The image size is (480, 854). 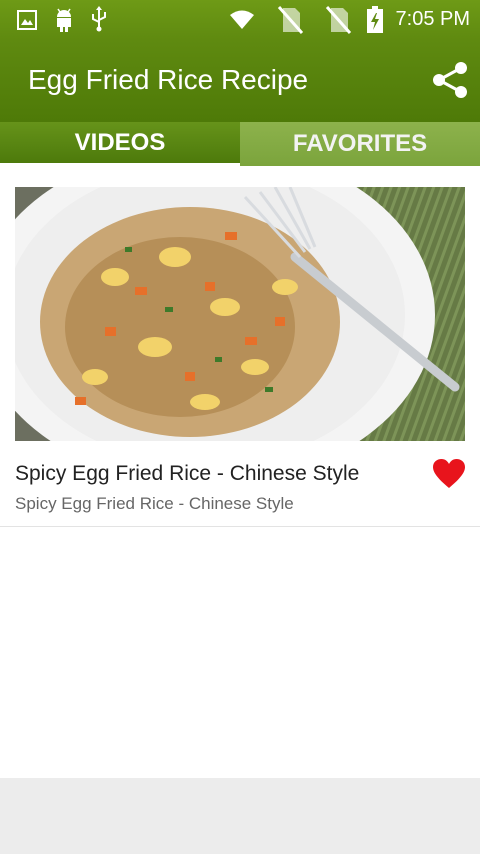 I want to click on wifi-icon, so click(x=242, y=19).